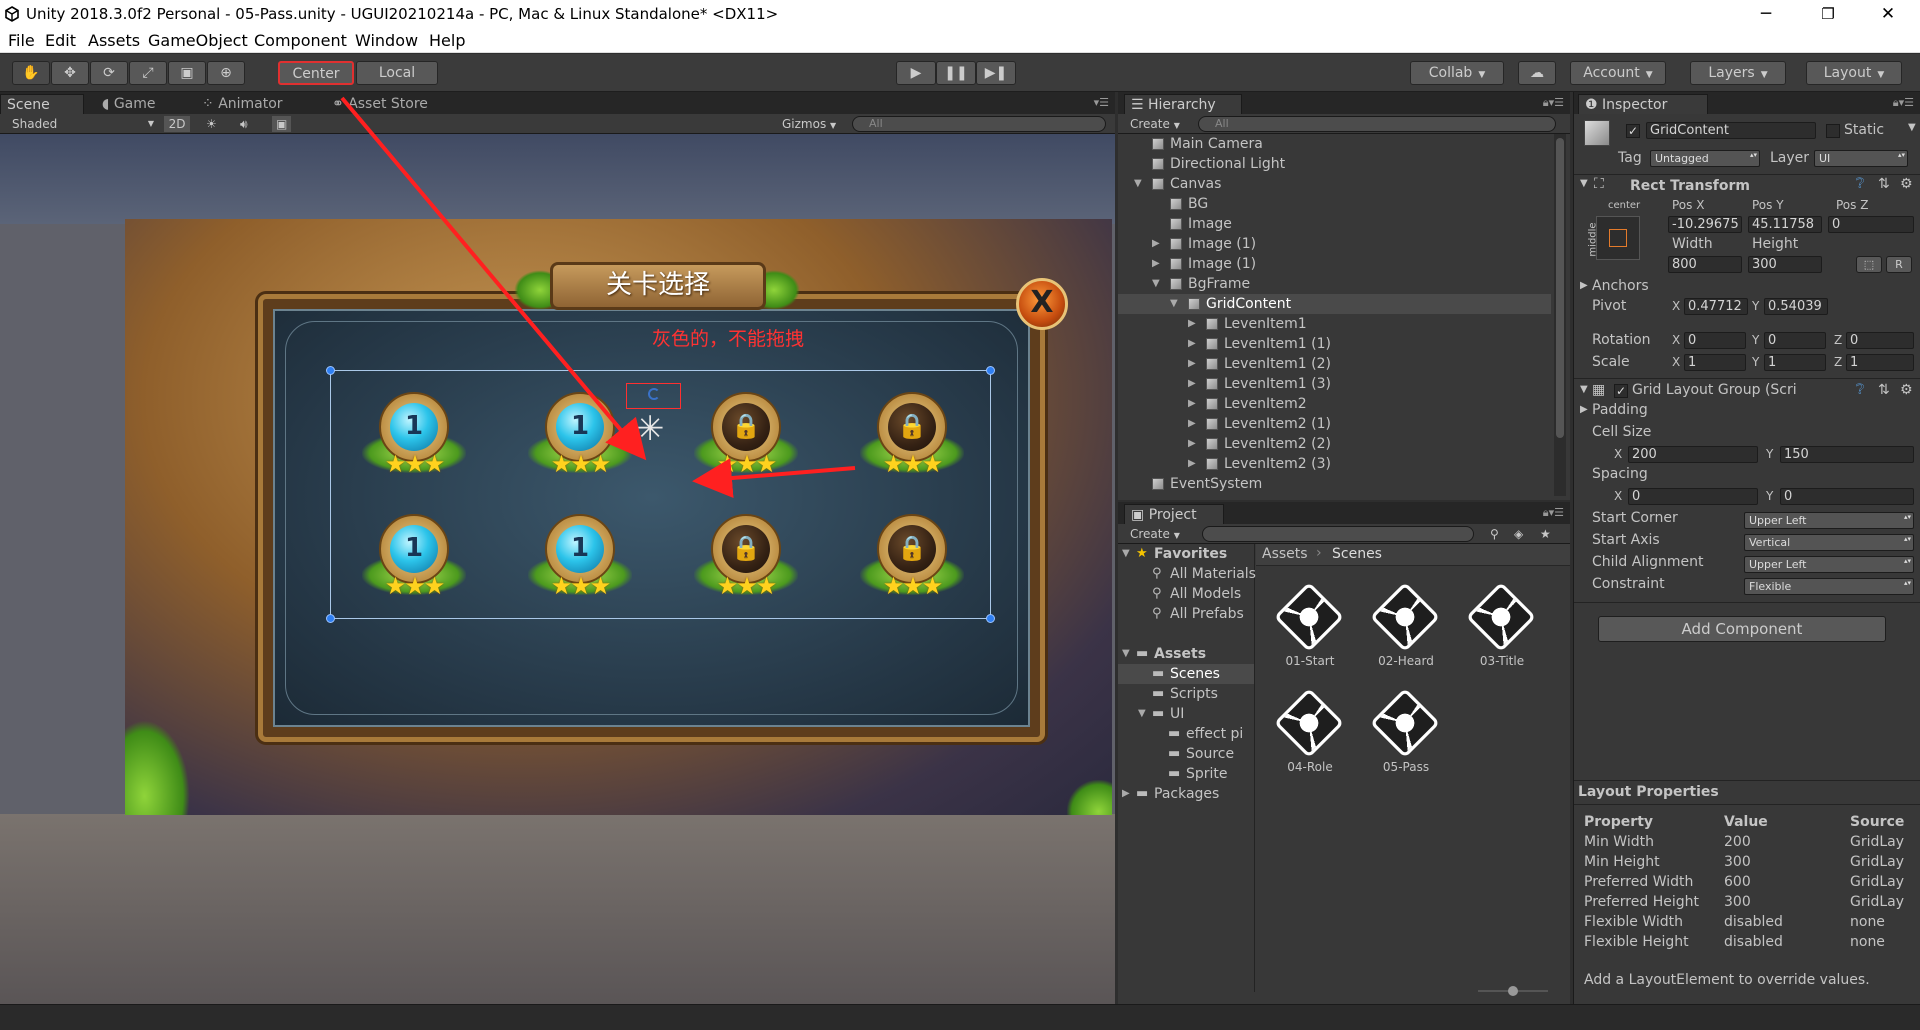 Image resolution: width=1920 pixels, height=1030 pixels. I want to click on hierarchy-item: ▶ LevenItem1 (3), so click(1334, 384).